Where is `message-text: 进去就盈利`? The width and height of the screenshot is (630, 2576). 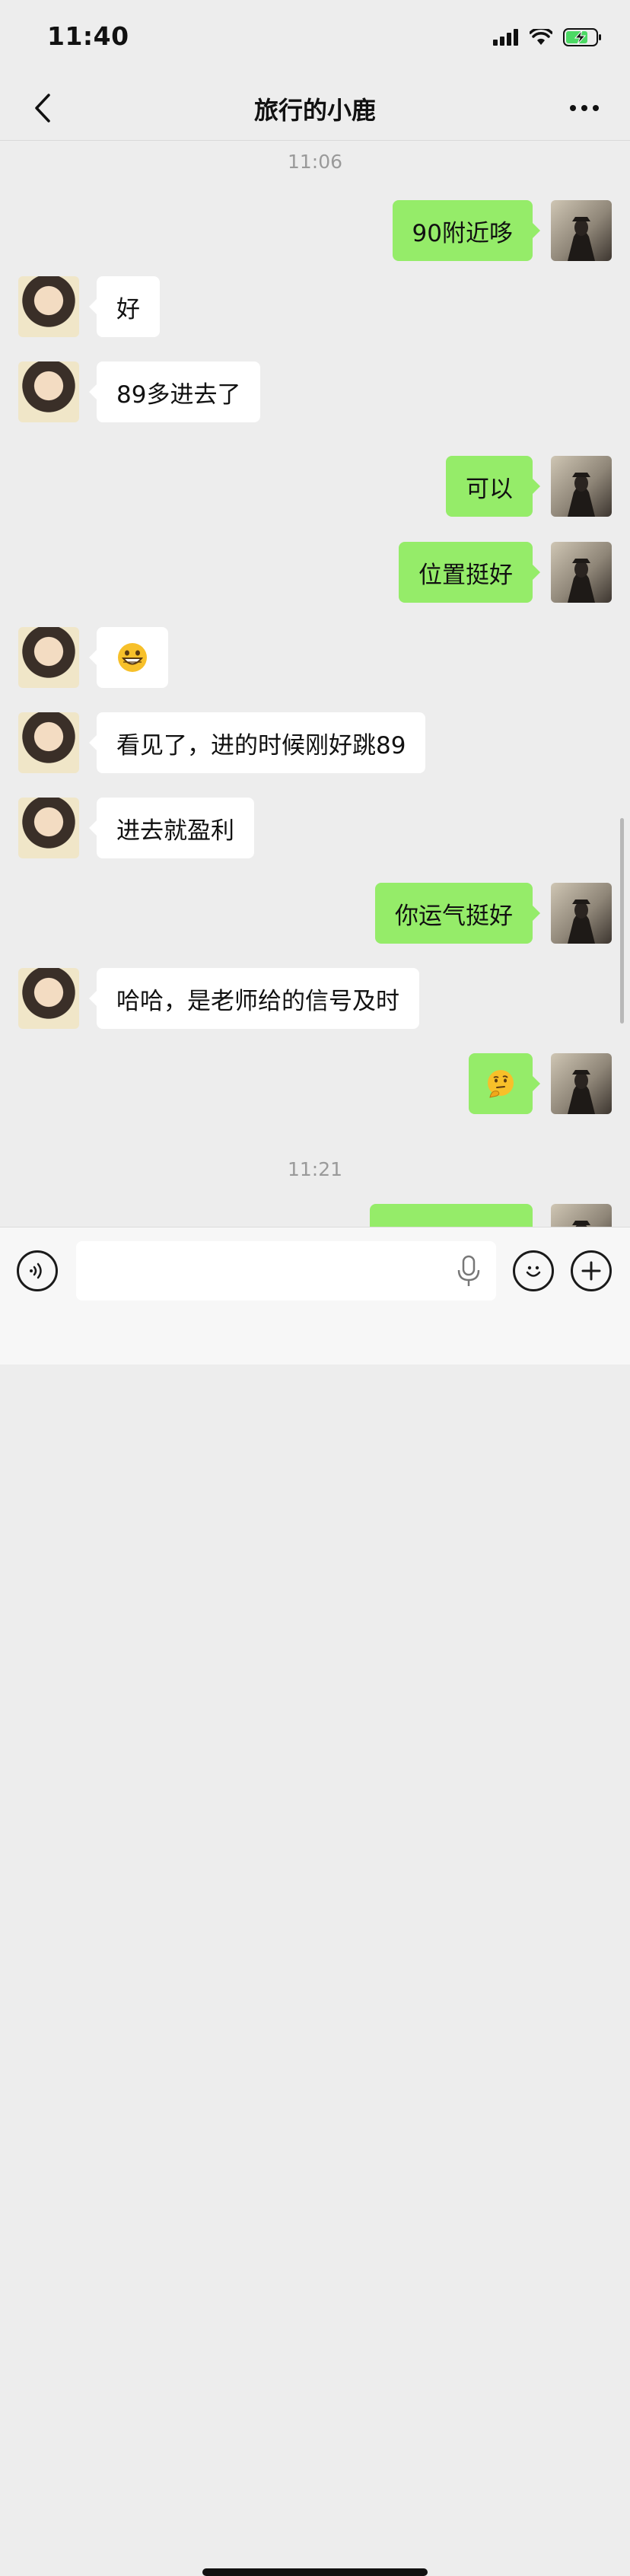
message-text: 进去就盈利 is located at coordinates (175, 831).